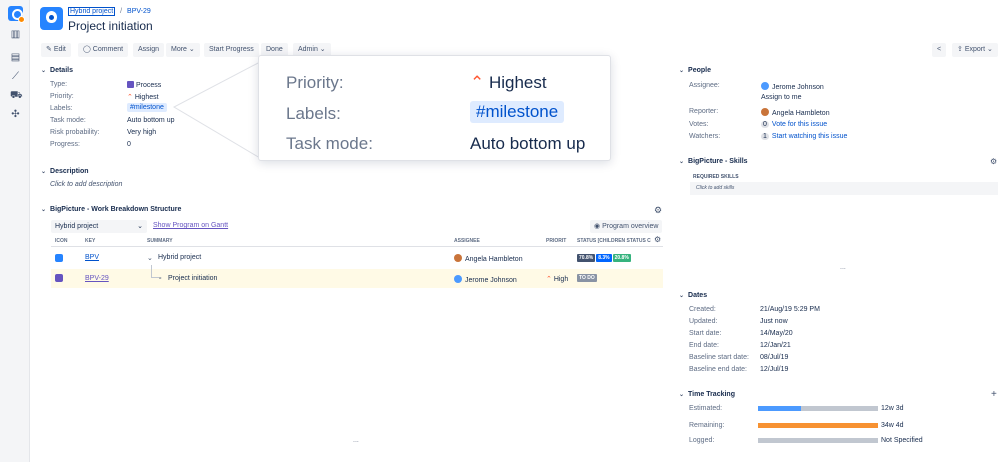  What do you see at coordinates (776, 333) in the screenshot?
I see `start-date-value: 14/May/20` at bounding box center [776, 333].